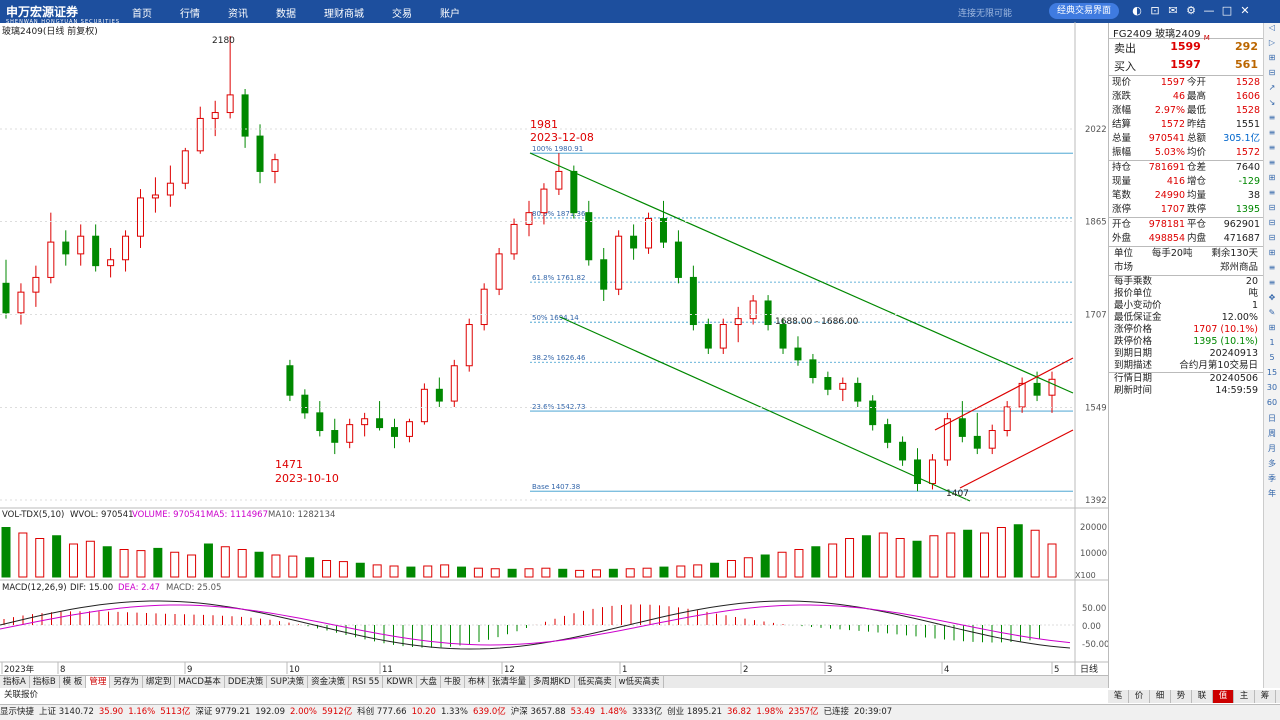  Describe the element at coordinates (238, 12) in the screenshot. I see `nav-news: 资讯` at that location.